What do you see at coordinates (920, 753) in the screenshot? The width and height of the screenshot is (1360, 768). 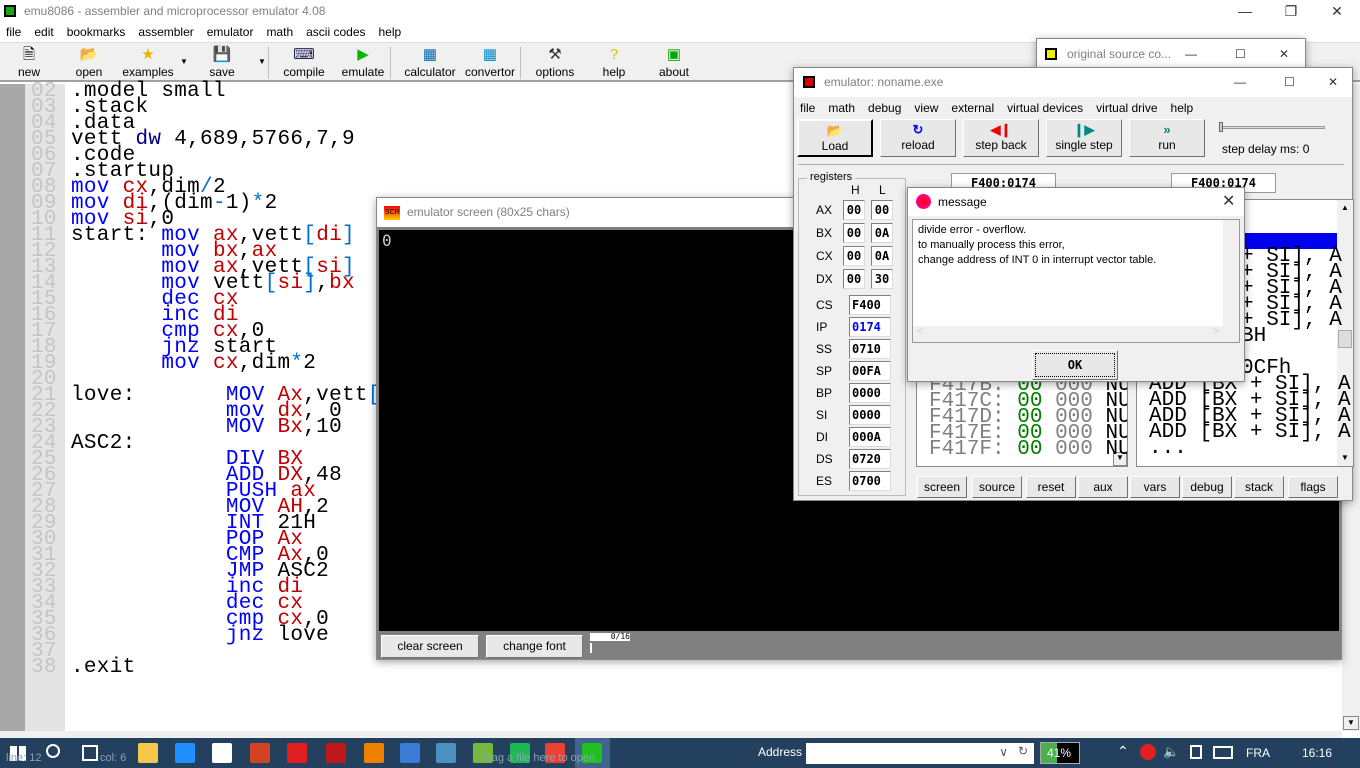 I see `address-input: ∨ ↻` at bounding box center [920, 753].